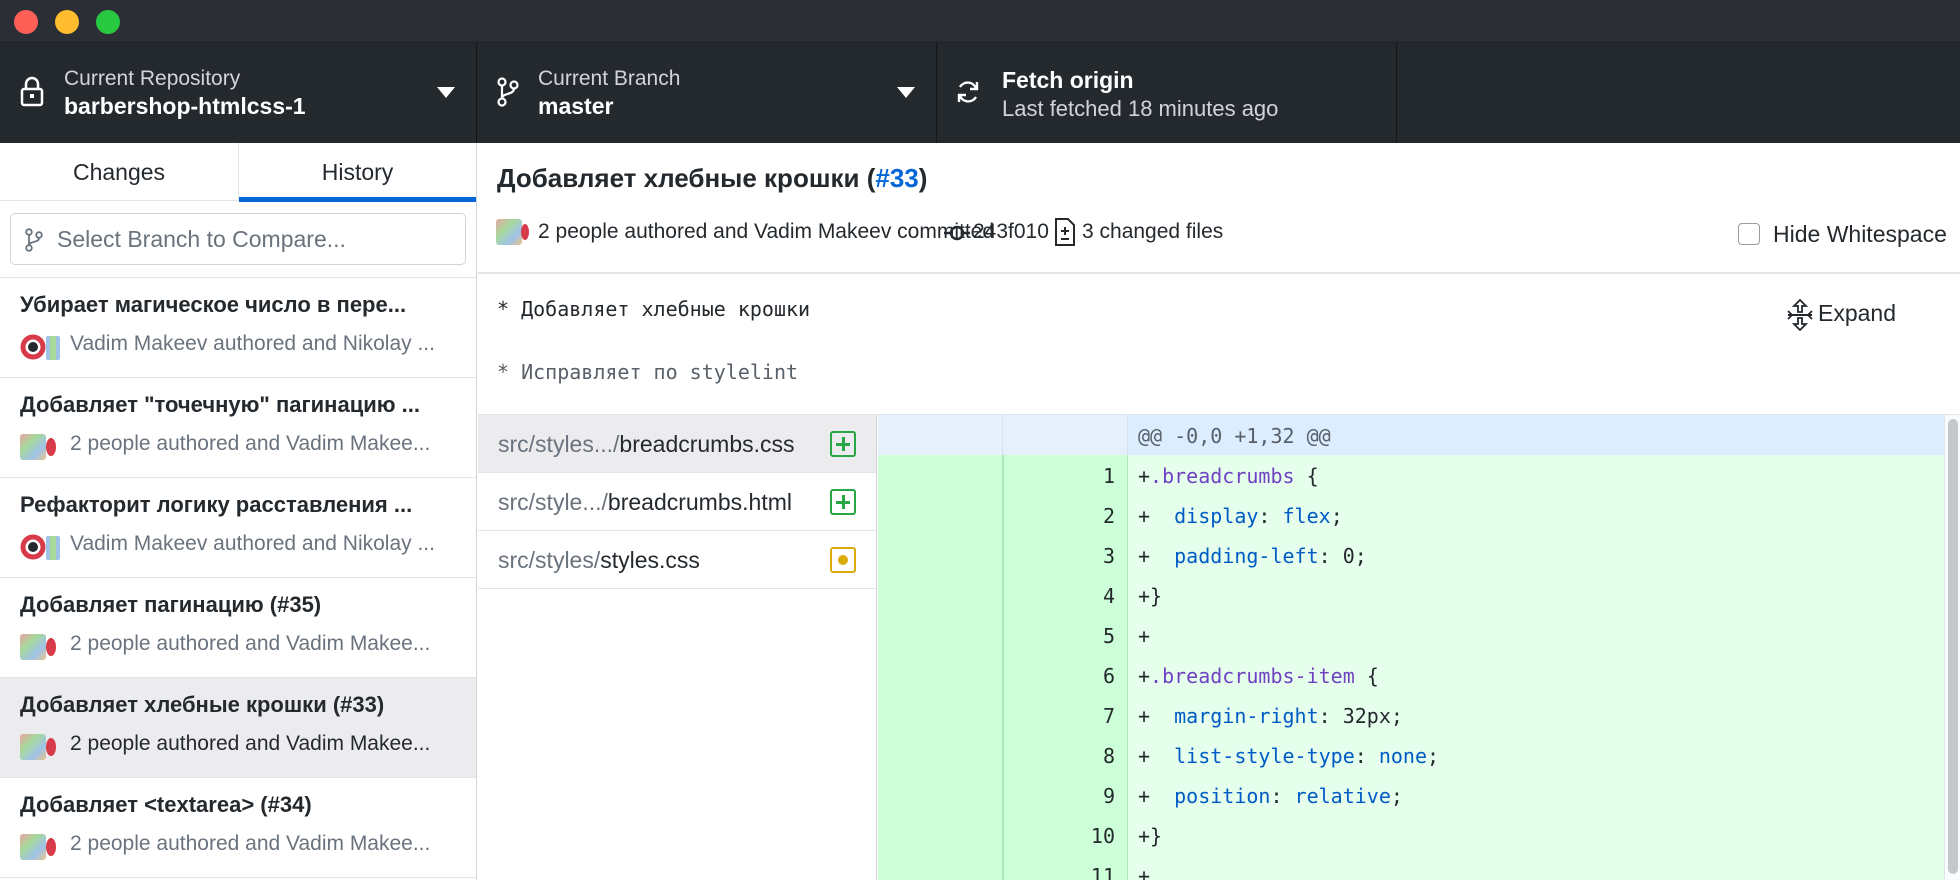  I want to click on lock-icon, so click(32, 91).